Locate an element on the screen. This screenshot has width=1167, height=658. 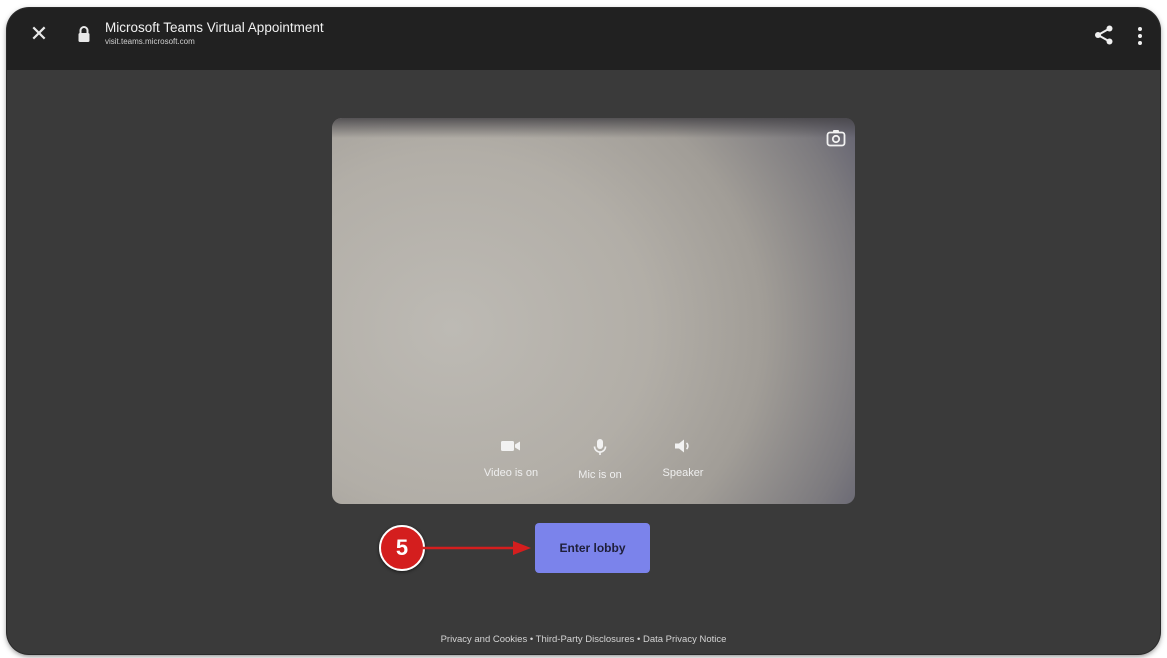
video-toggle-label: Video is on is located at coordinates (511, 473).